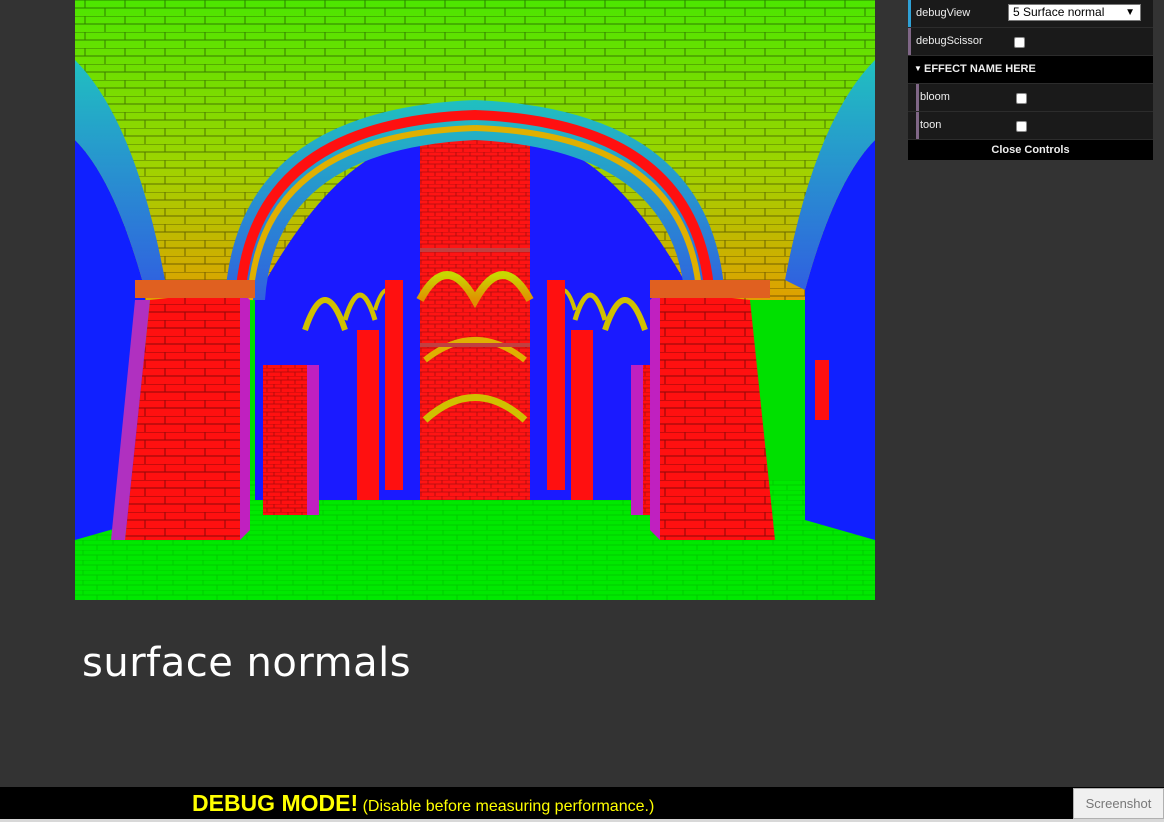 Image resolution: width=1164 pixels, height=822 pixels. What do you see at coordinates (1030, 150) in the screenshot?
I see `close-controls-button: Close Controls` at bounding box center [1030, 150].